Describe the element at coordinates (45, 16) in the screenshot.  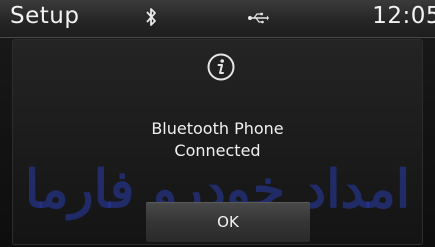
I see `screen-title: Setup` at that location.